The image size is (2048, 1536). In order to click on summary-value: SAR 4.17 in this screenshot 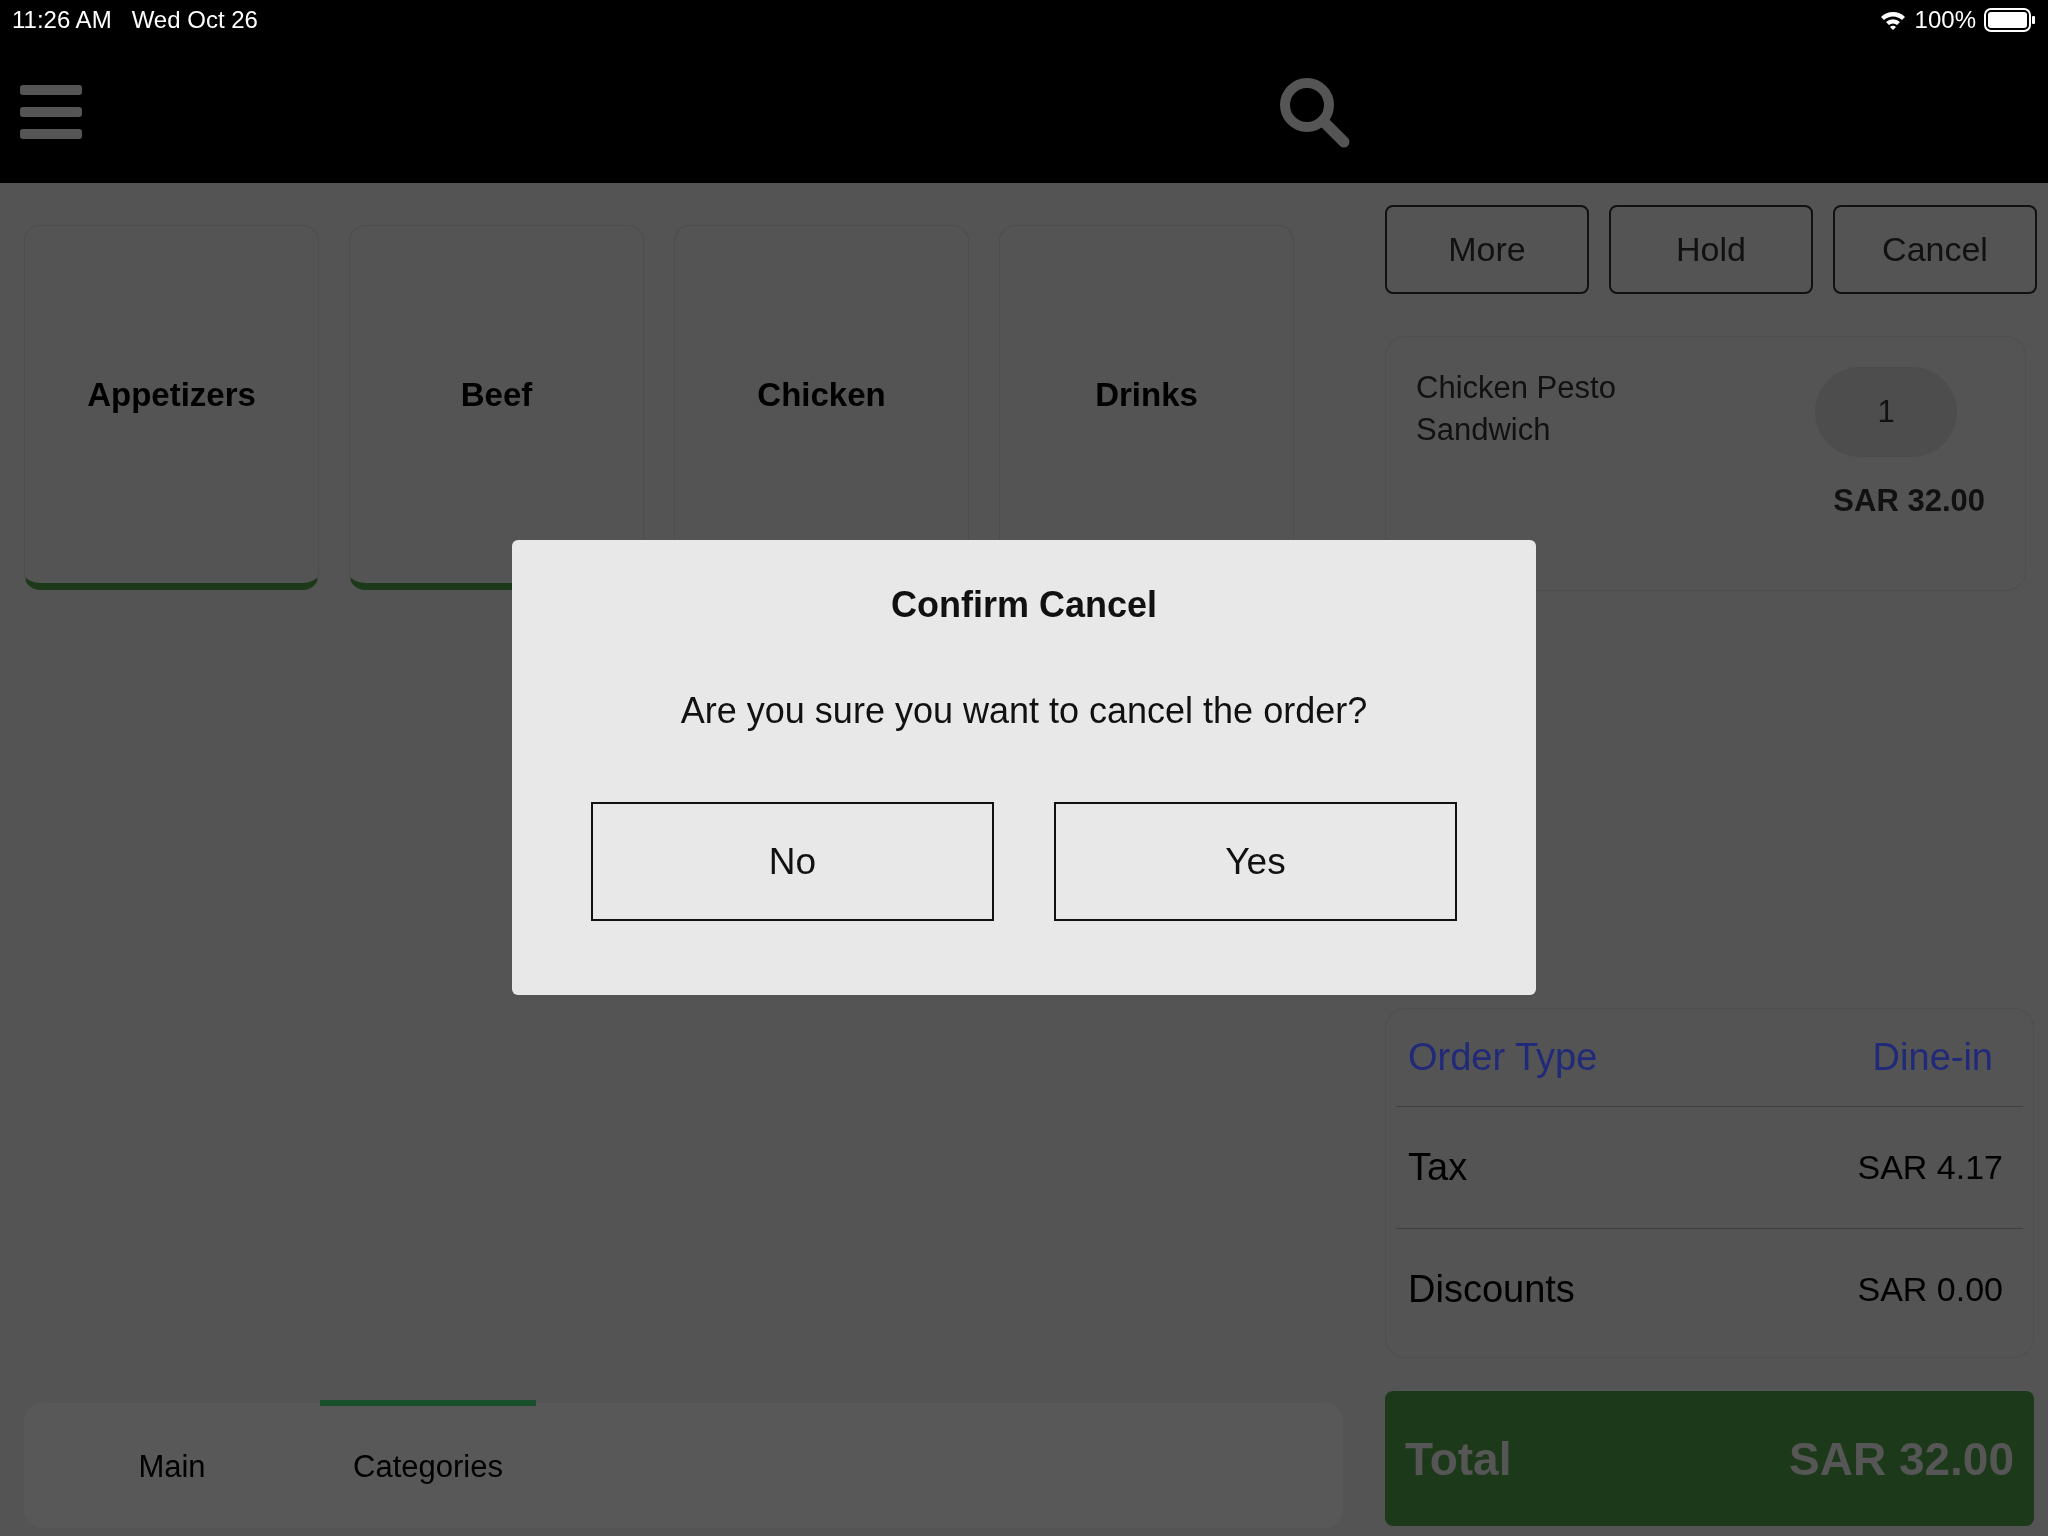, I will do `click(1930, 1167)`.